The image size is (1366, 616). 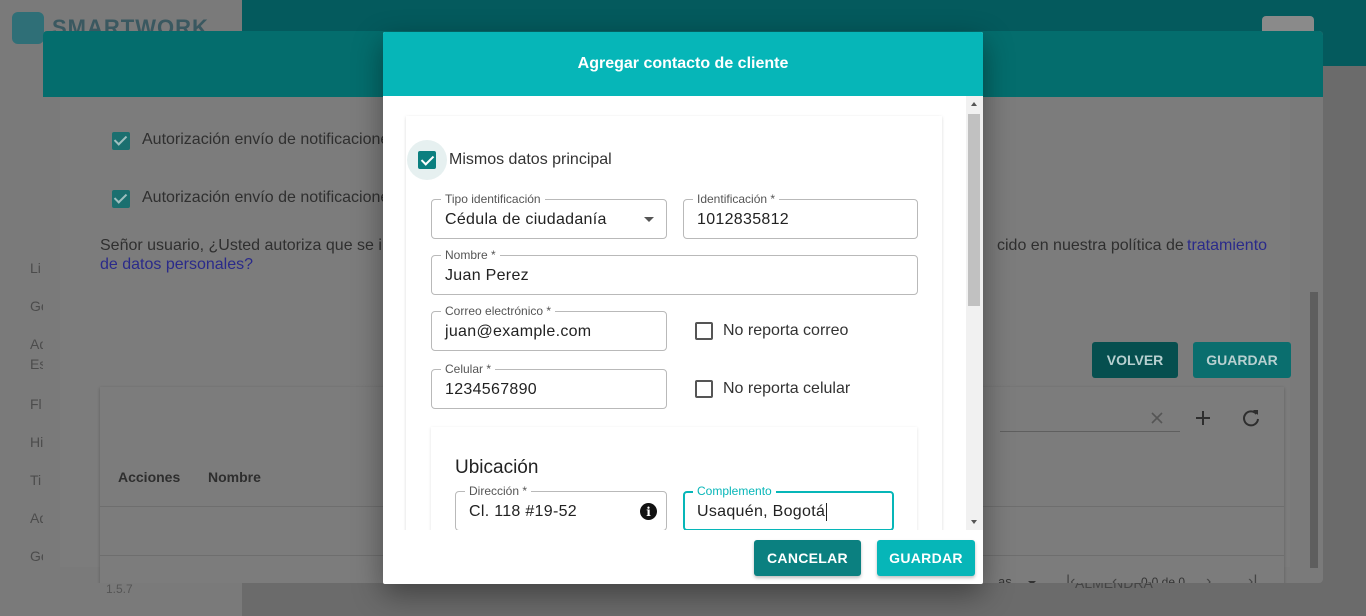 I want to click on email-field: Correo electrónico * juan@example.com, so click(x=549, y=327).